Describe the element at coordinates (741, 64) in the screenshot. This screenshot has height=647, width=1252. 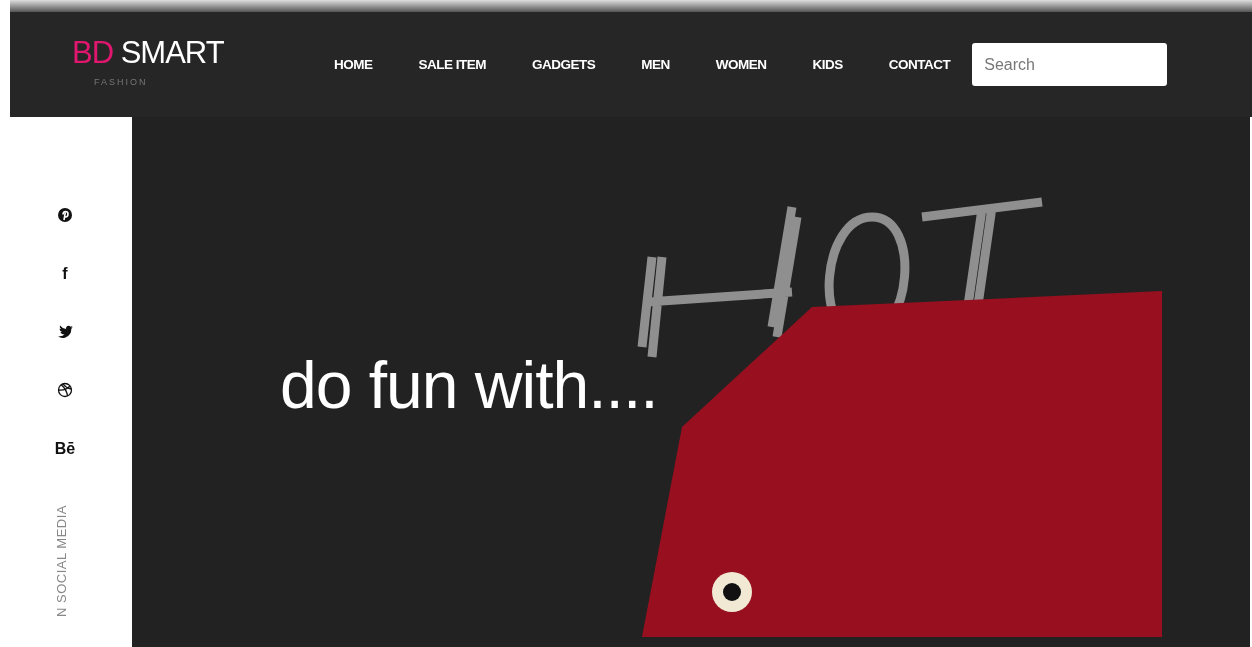
I see `nav-link: WOMEN` at that location.